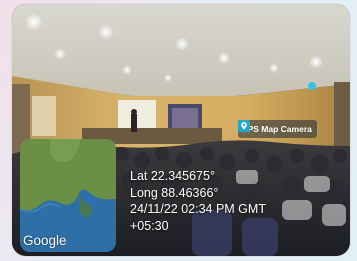 The width and height of the screenshot is (357, 261). I want to click on map-camera-icon, so click(244, 126).